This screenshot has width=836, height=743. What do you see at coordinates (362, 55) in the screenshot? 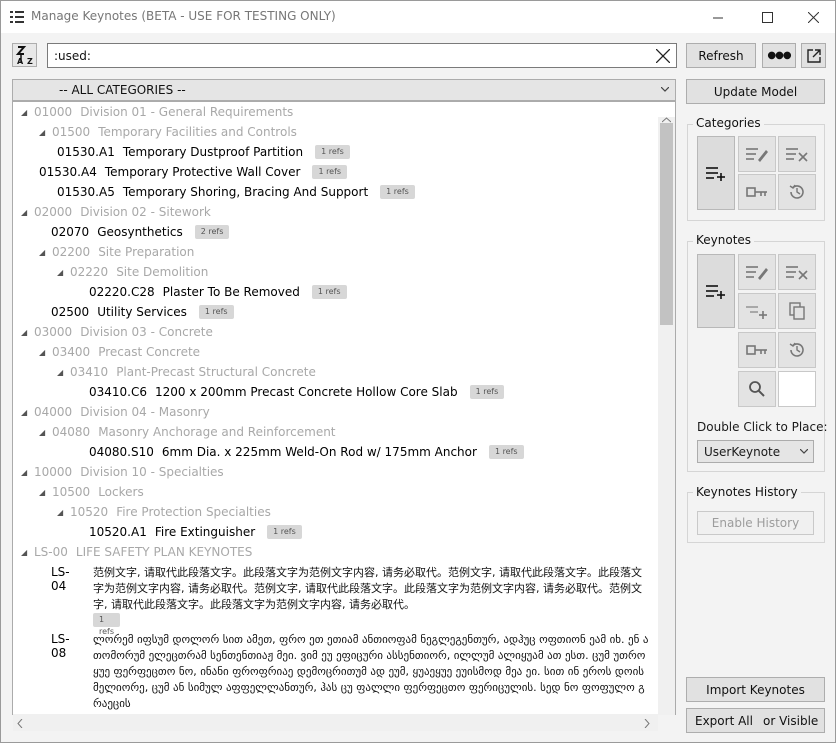
I see `search-input: :used:` at bounding box center [362, 55].